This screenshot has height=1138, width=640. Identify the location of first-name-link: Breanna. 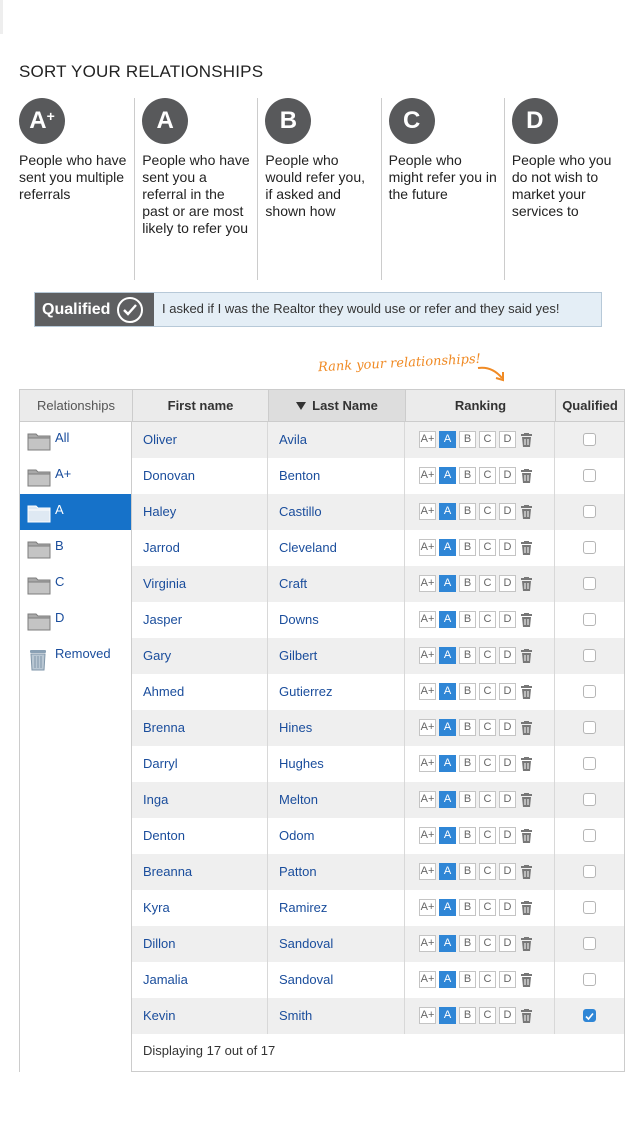
(167, 871).